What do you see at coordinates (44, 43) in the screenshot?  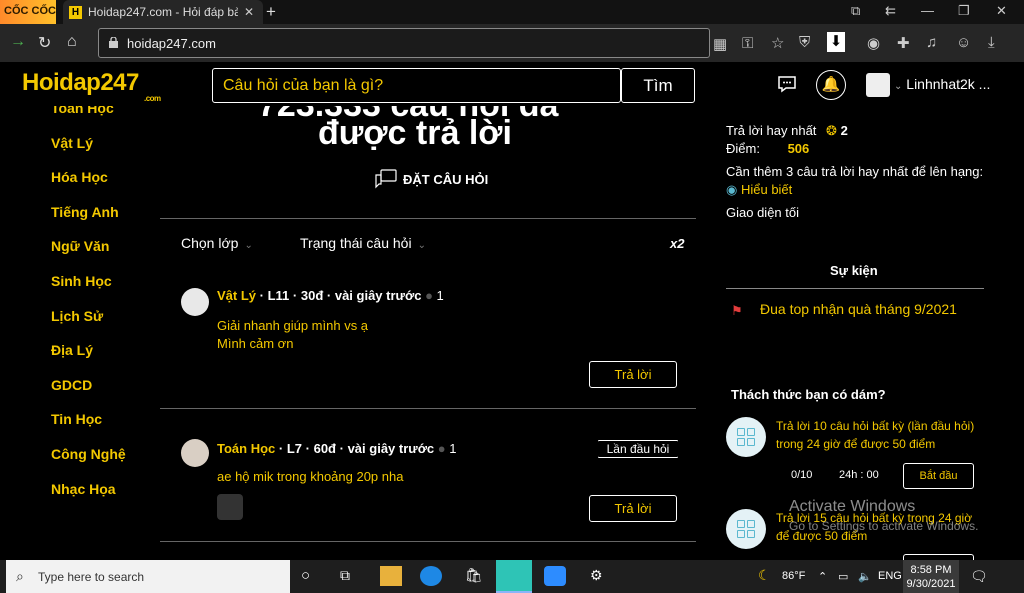 I see `reload-icon: ↻` at bounding box center [44, 43].